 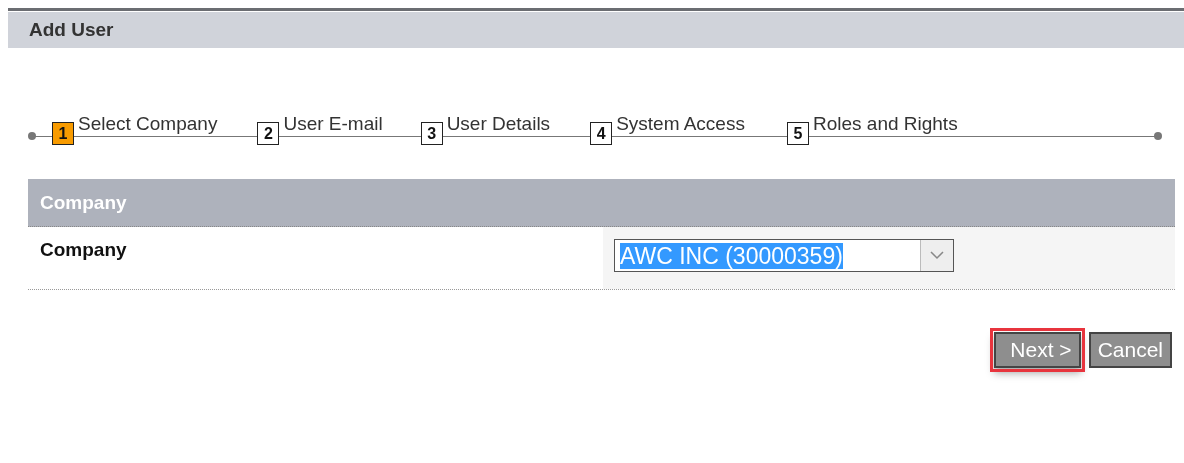 What do you see at coordinates (83, 250) in the screenshot?
I see `field-label: Company` at bounding box center [83, 250].